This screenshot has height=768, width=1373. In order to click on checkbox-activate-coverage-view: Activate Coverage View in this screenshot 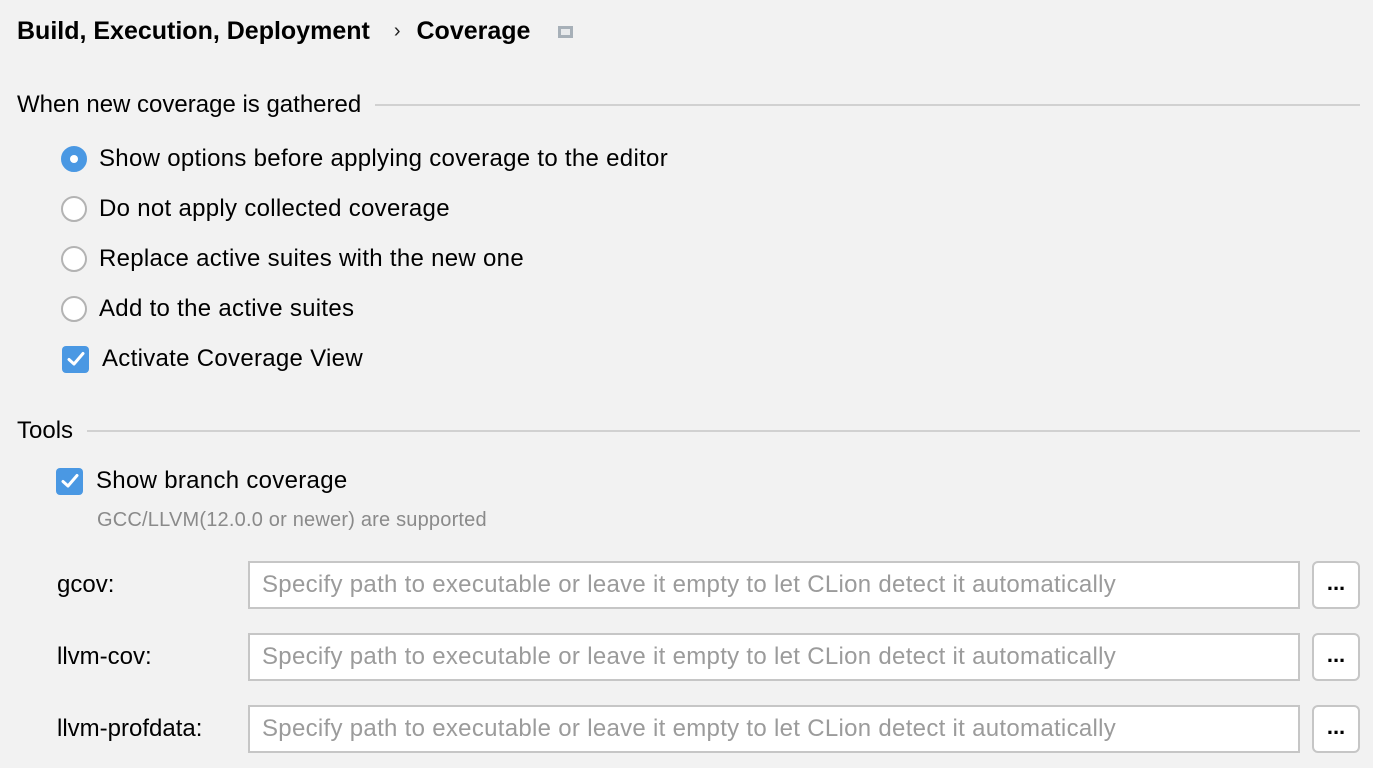, I will do `click(212, 359)`.